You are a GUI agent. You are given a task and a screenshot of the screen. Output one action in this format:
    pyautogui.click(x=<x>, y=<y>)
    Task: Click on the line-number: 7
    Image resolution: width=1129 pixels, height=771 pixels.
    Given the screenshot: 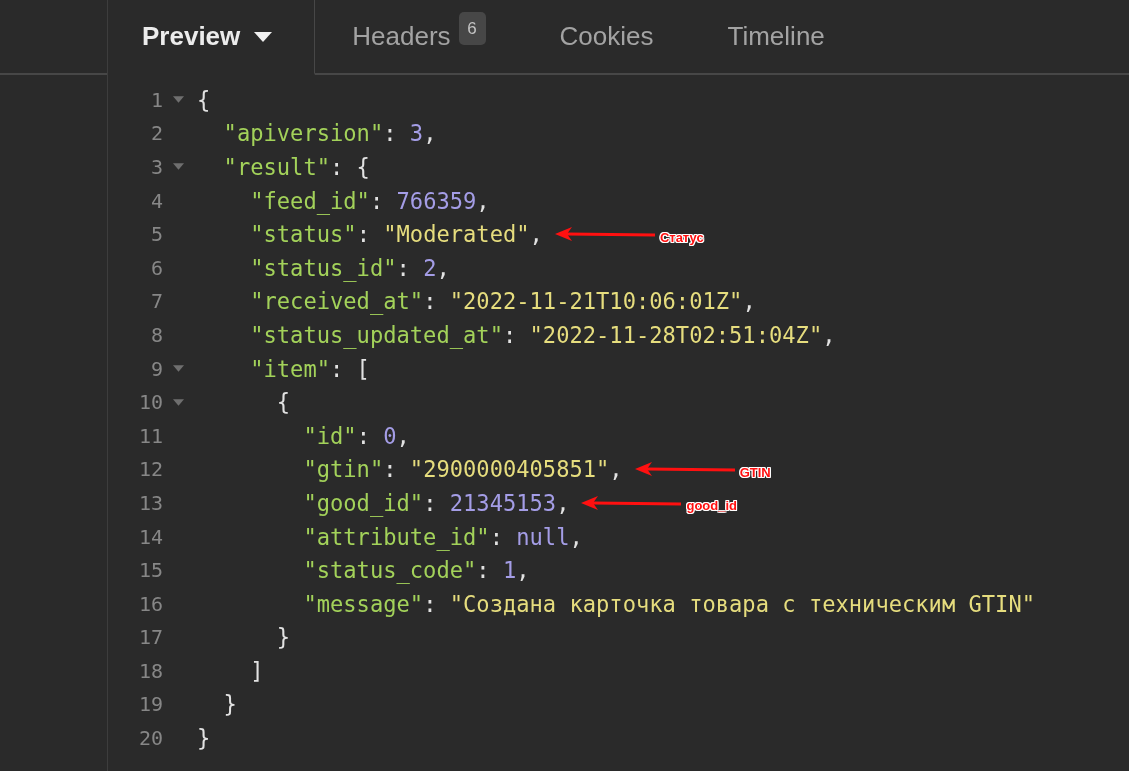 What is the action you would take?
    pyautogui.click(x=156, y=301)
    